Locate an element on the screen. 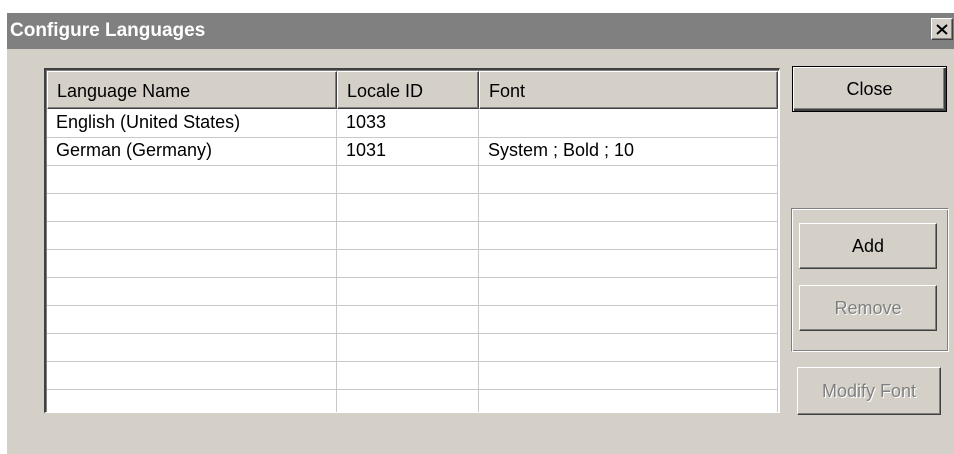 The image size is (954, 454). cell-language-name: English (United States) is located at coordinates (192, 123).